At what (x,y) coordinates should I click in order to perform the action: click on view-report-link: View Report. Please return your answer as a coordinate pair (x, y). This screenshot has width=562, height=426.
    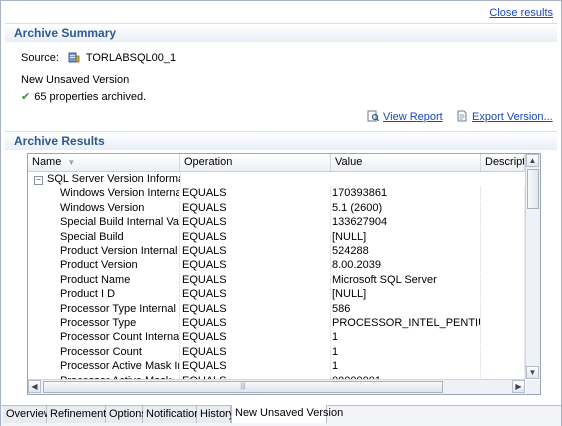
    Looking at the image, I should click on (405, 116).